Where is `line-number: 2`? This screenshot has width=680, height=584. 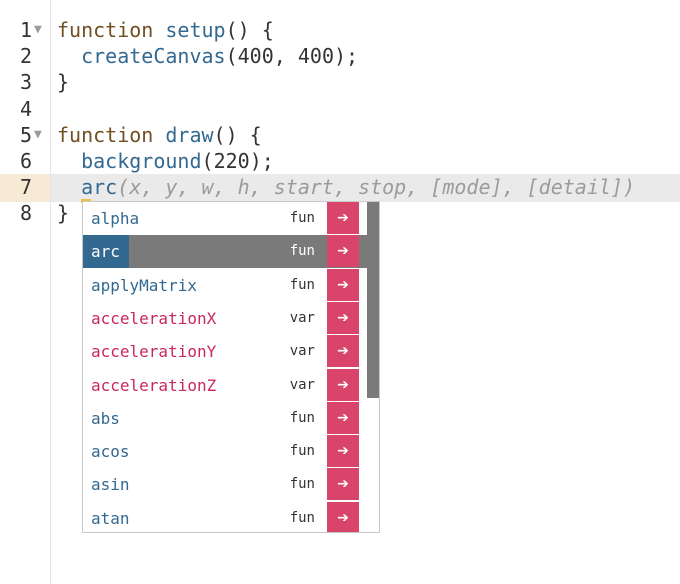
line-number: 2 is located at coordinates (25, 56).